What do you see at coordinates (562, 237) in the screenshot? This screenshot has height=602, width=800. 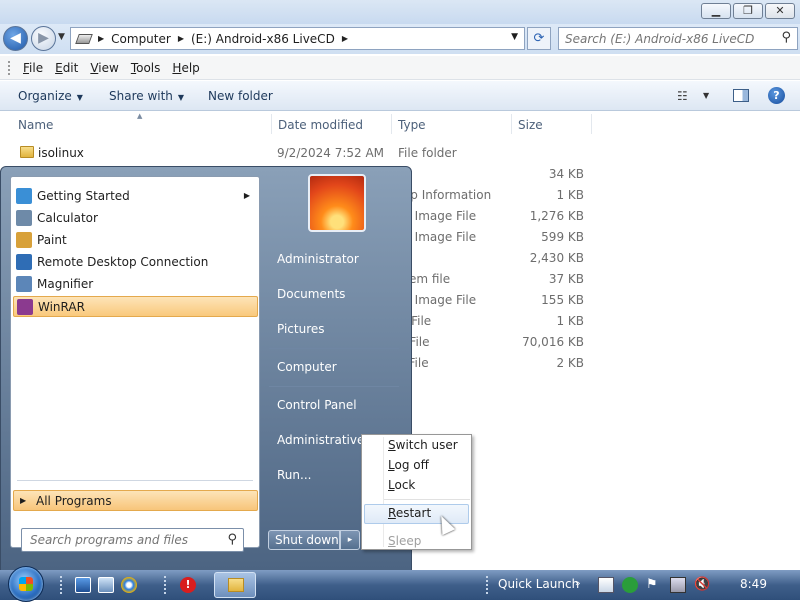 I see `file-size: 599 KB` at bounding box center [562, 237].